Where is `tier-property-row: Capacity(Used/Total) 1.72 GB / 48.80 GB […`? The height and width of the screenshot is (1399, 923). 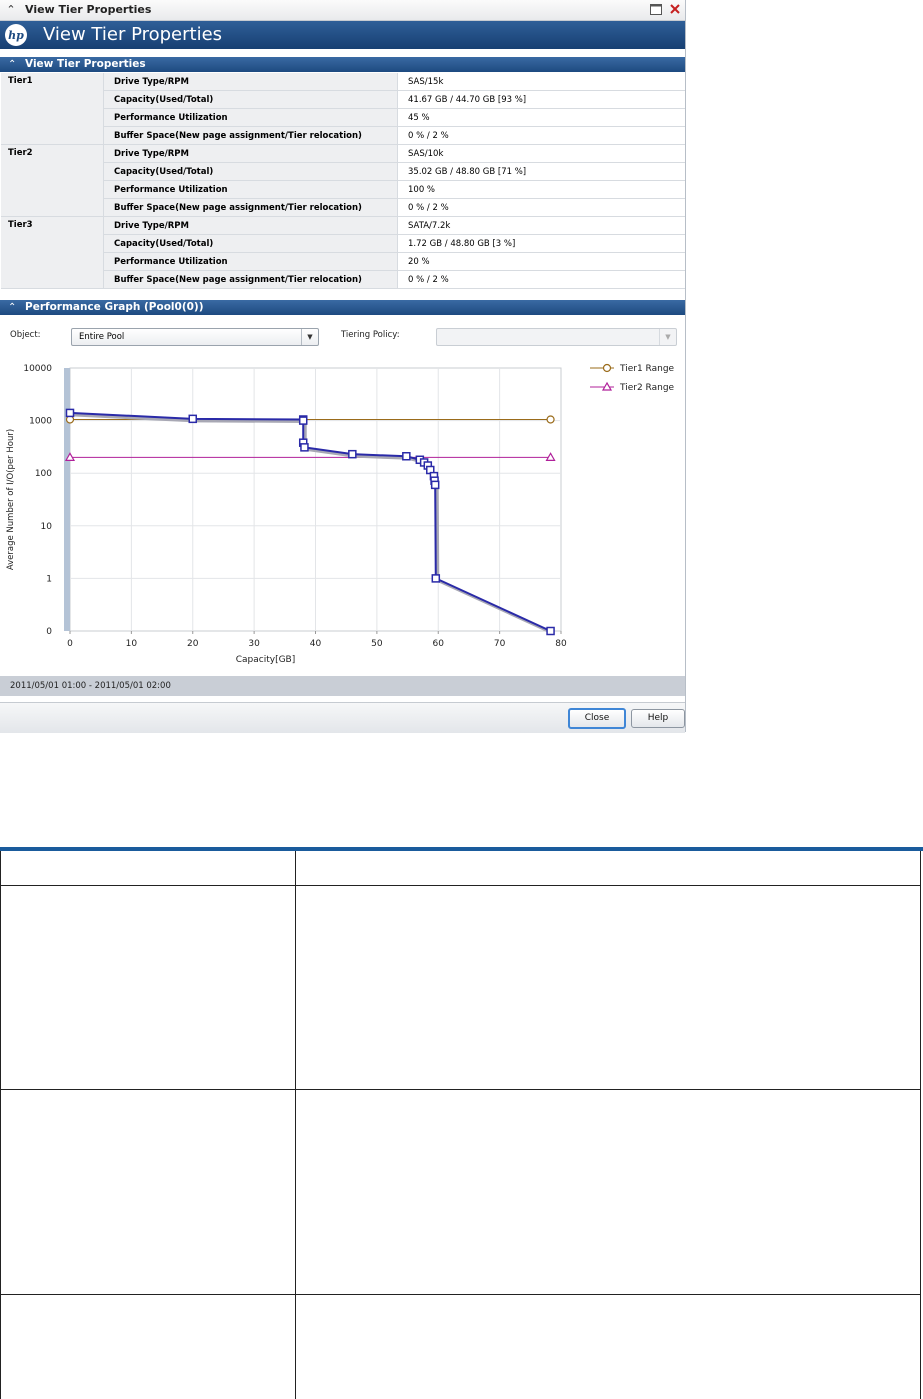 tier-property-row: Capacity(Used/Total) 1.72 GB / 48.80 GB [… is located at coordinates (343, 243).